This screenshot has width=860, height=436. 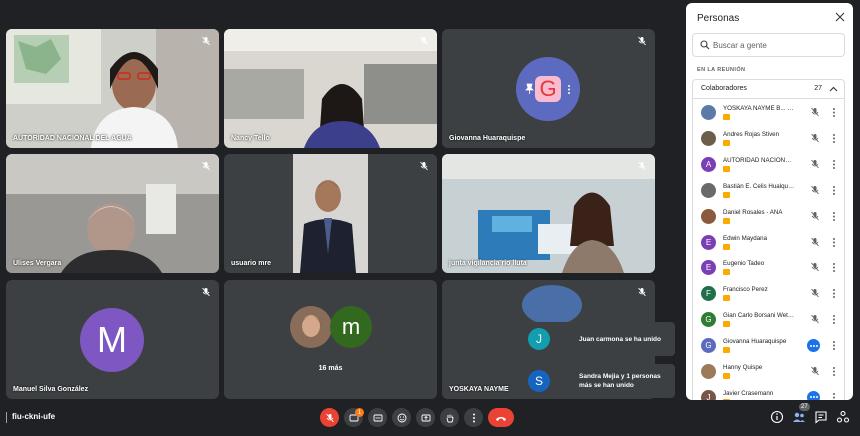 I want to click on microphone-button, so click(x=329, y=417).